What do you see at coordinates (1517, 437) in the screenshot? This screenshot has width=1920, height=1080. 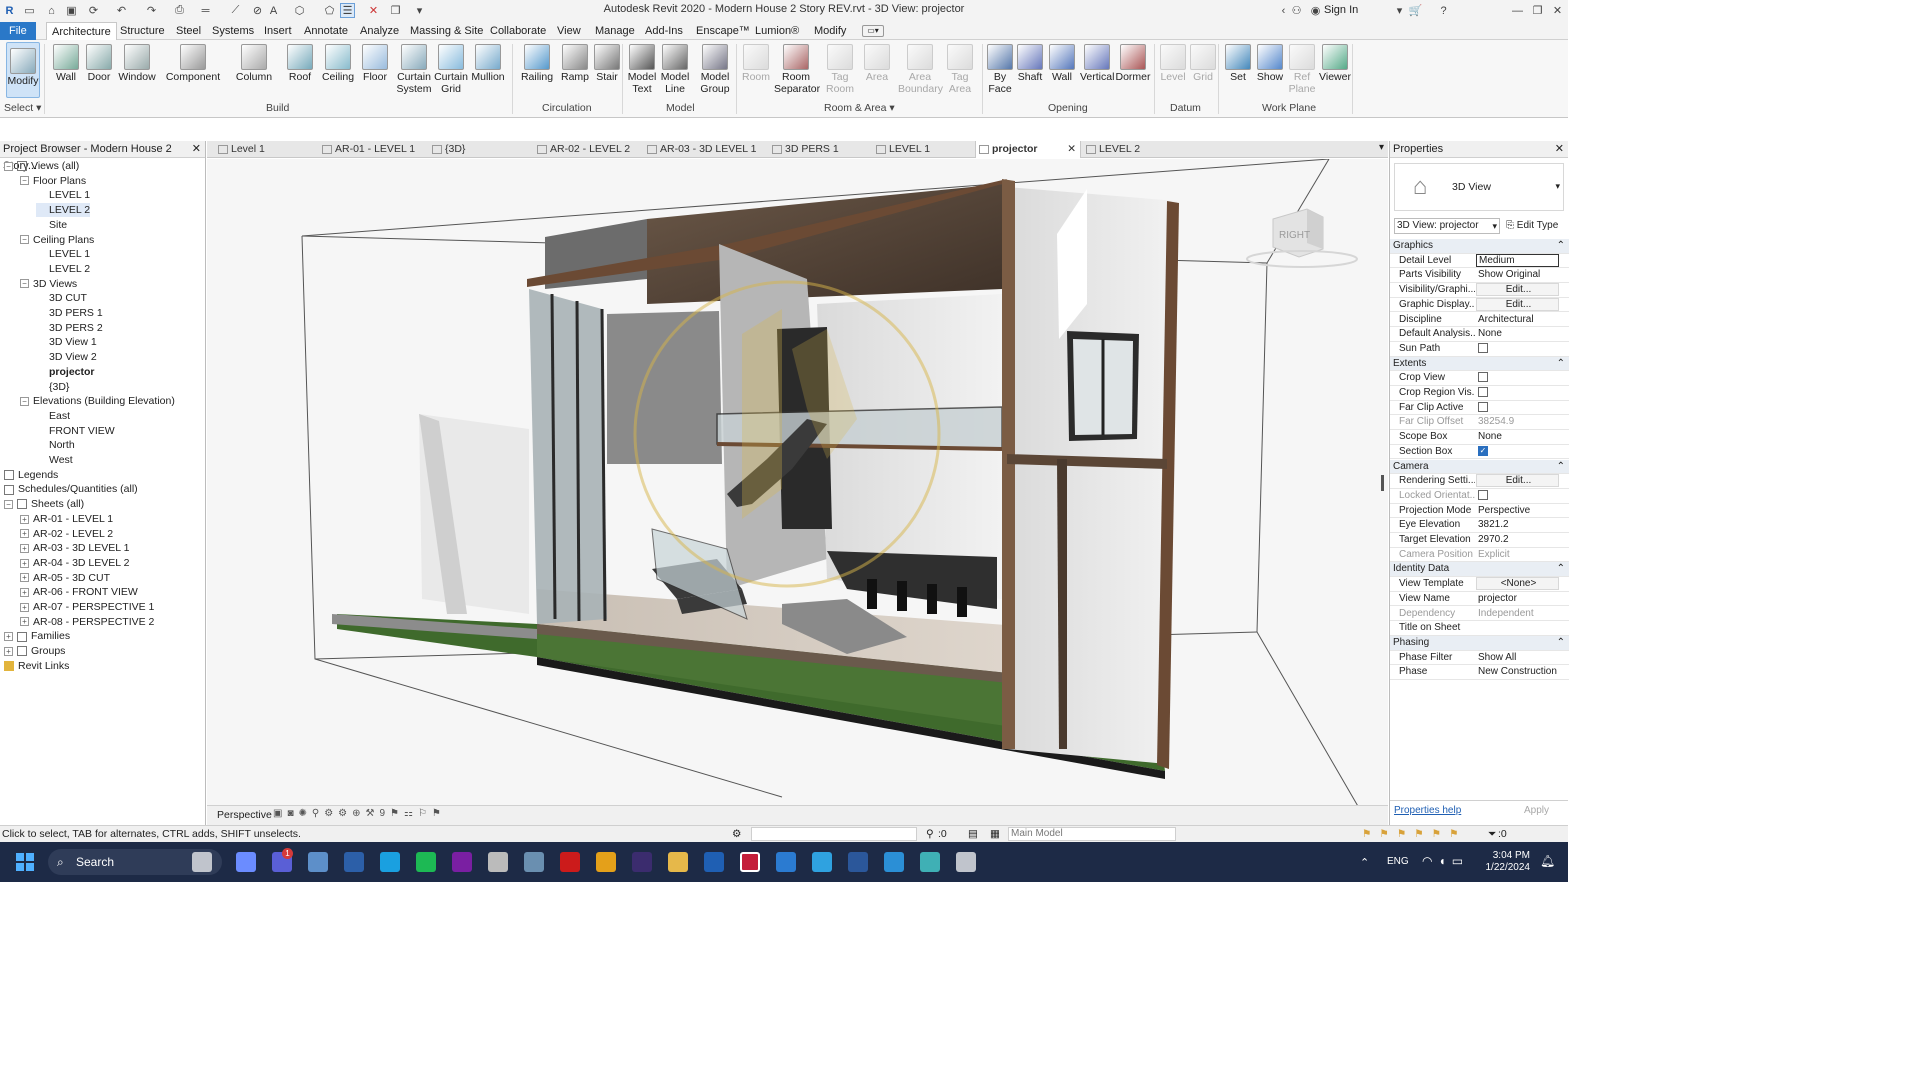 I see `property-value: None` at bounding box center [1517, 437].